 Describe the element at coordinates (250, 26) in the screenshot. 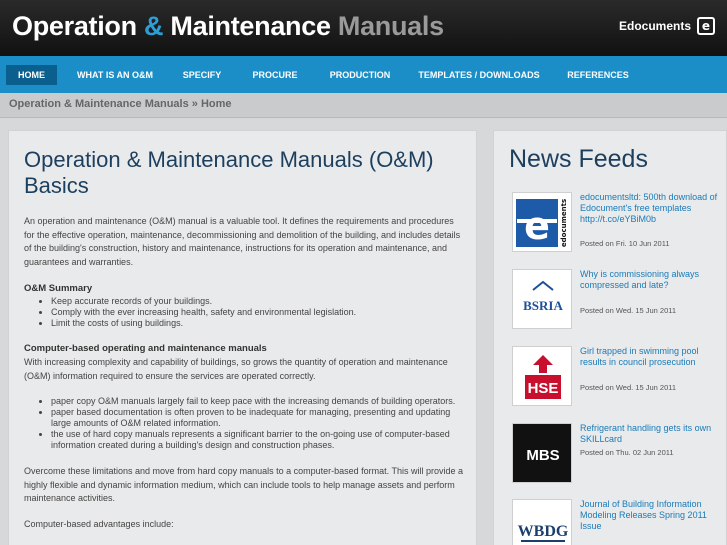

I see `site-title-part2: Maintenance` at that location.